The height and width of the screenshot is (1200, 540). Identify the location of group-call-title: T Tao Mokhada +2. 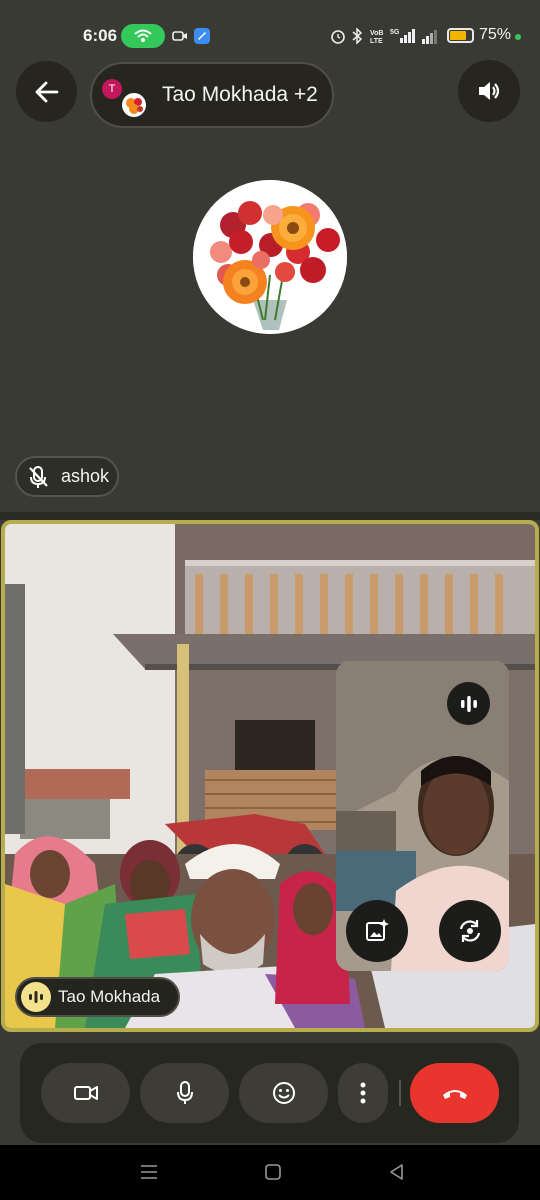
(212, 95).